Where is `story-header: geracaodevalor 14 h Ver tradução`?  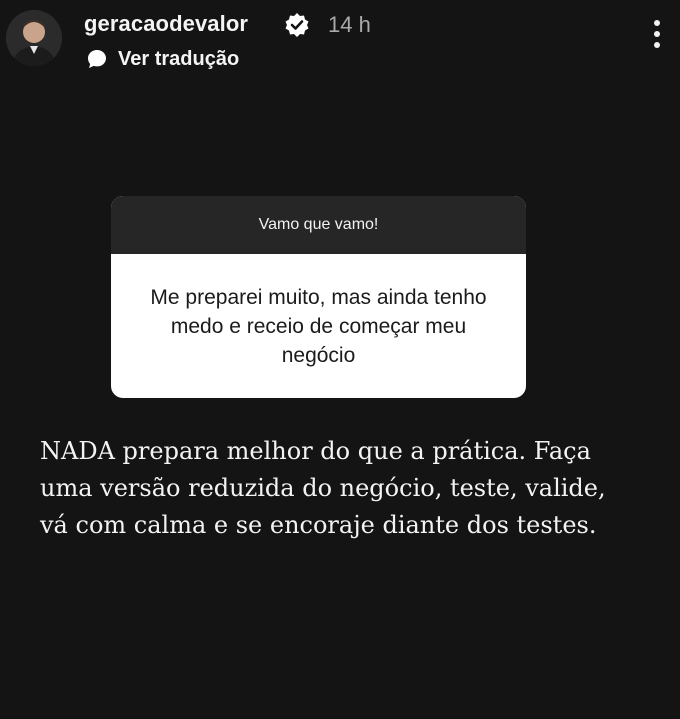
story-header: geracaodevalor 14 h Ver tradução is located at coordinates (340, 40).